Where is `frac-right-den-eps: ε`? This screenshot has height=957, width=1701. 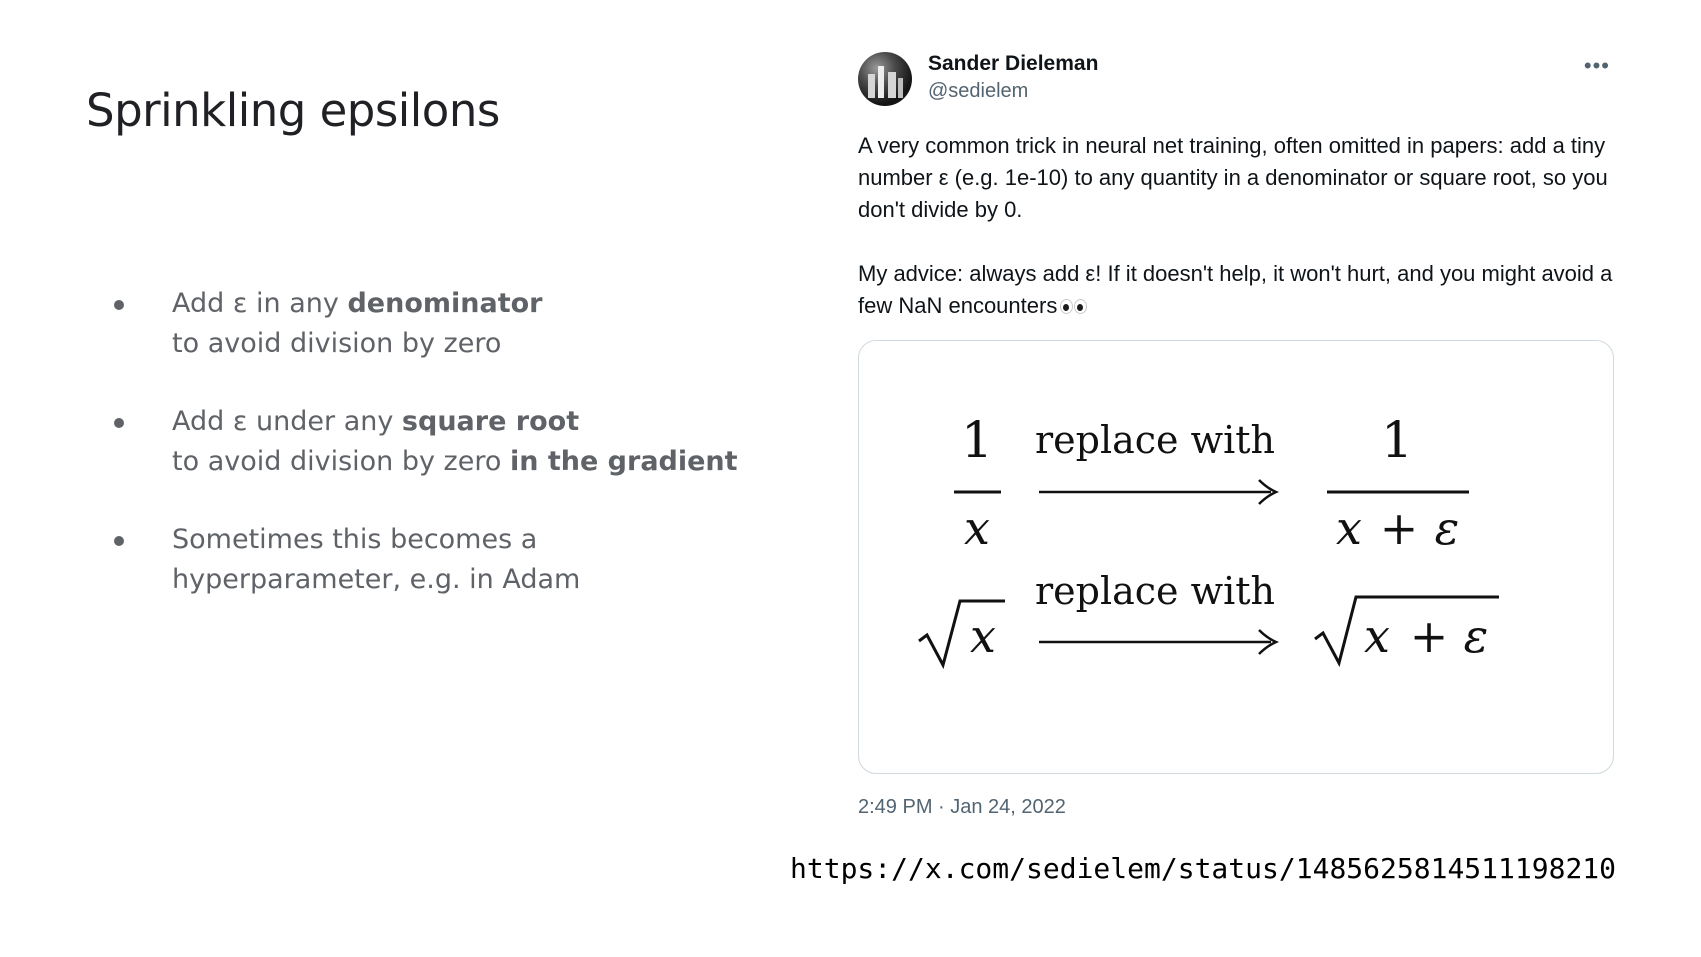 frac-right-den-eps: ε is located at coordinates (1447, 528).